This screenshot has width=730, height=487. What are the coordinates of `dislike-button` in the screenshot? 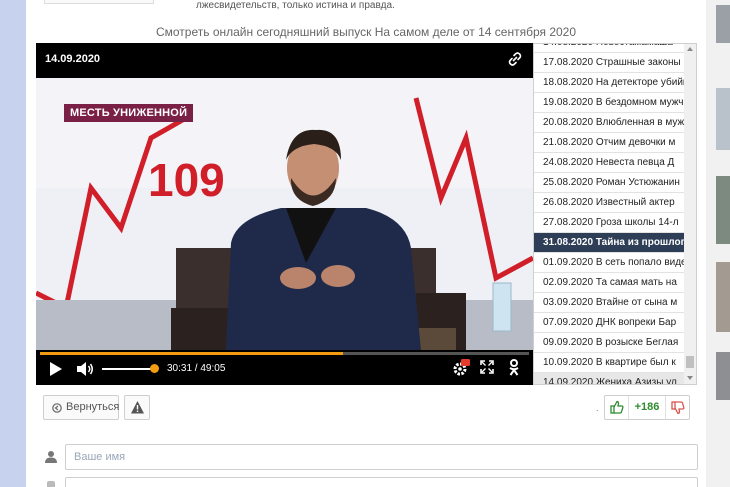 It's located at (677, 407).